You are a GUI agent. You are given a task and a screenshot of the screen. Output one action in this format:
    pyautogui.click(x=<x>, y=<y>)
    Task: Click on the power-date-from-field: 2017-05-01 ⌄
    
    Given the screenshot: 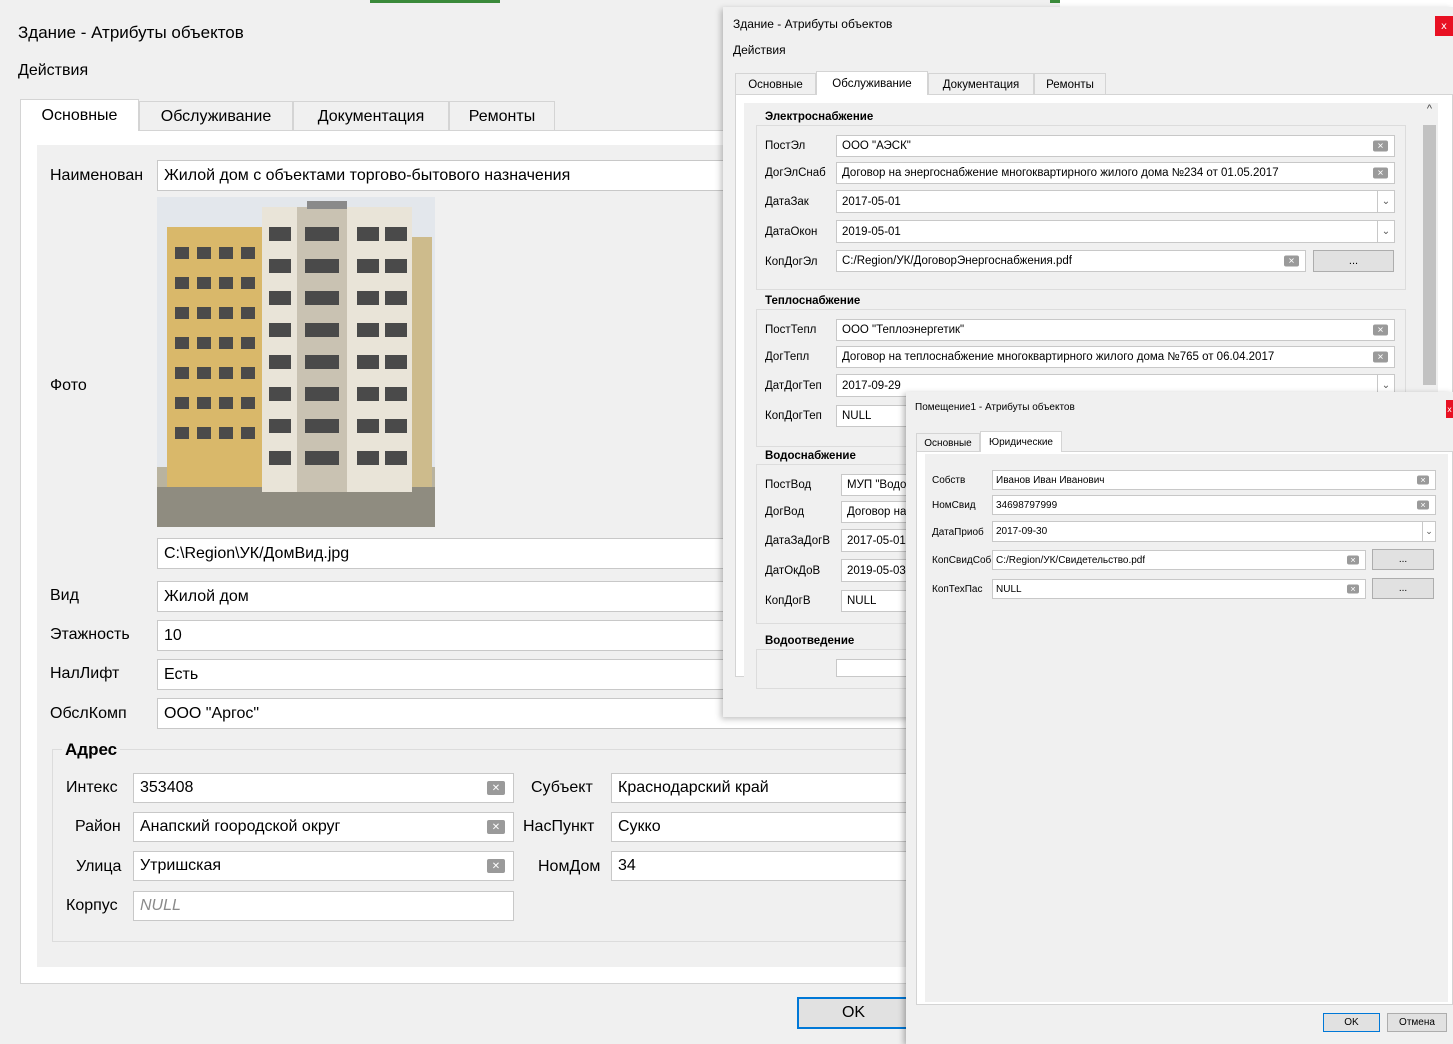 What is the action you would take?
    pyautogui.click(x=1115, y=201)
    